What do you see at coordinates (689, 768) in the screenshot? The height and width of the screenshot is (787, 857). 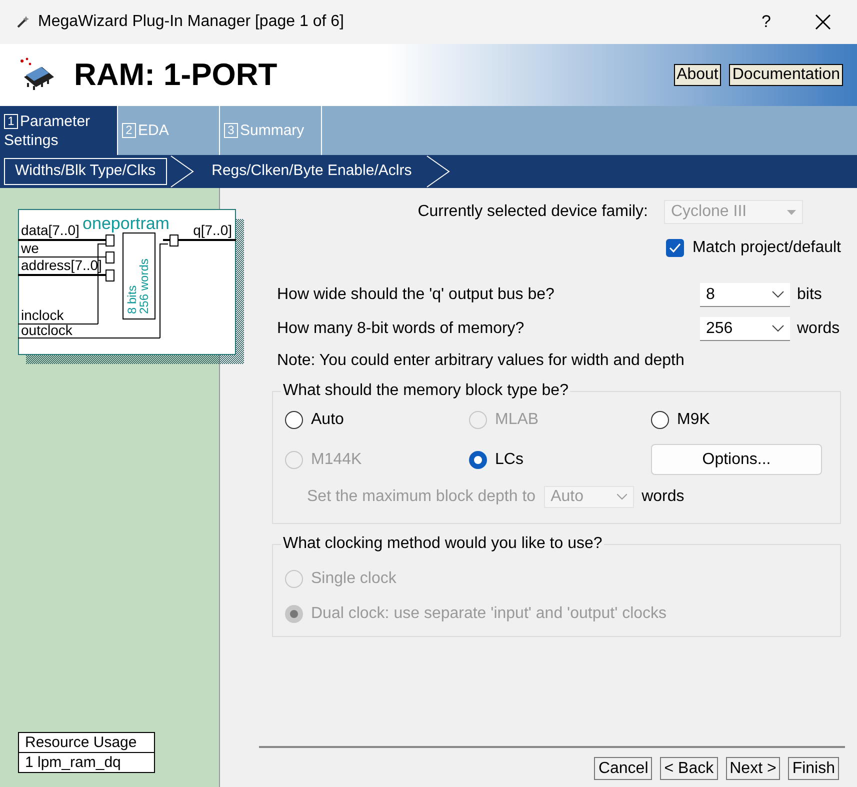 I see `wizard-button: < Back` at bounding box center [689, 768].